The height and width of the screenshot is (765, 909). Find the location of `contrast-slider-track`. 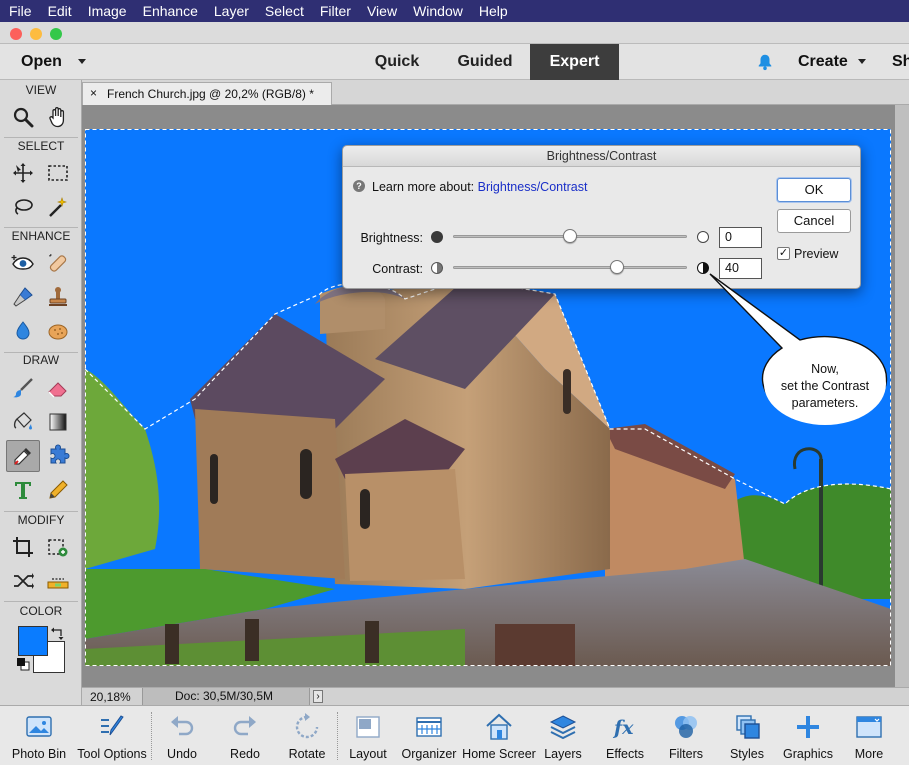

contrast-slider-track is located at coordinates (570, 267).